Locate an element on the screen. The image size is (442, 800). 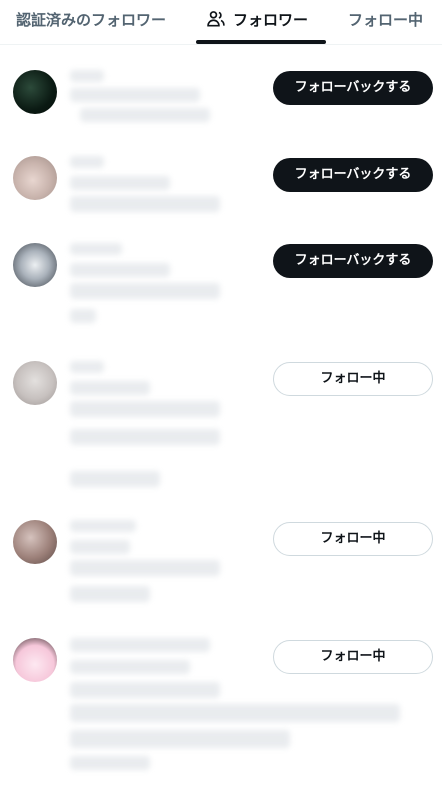
tab-bar: 認証済みのフォロワー フォロワー フォロー中 is located at coordinates (221, 22).